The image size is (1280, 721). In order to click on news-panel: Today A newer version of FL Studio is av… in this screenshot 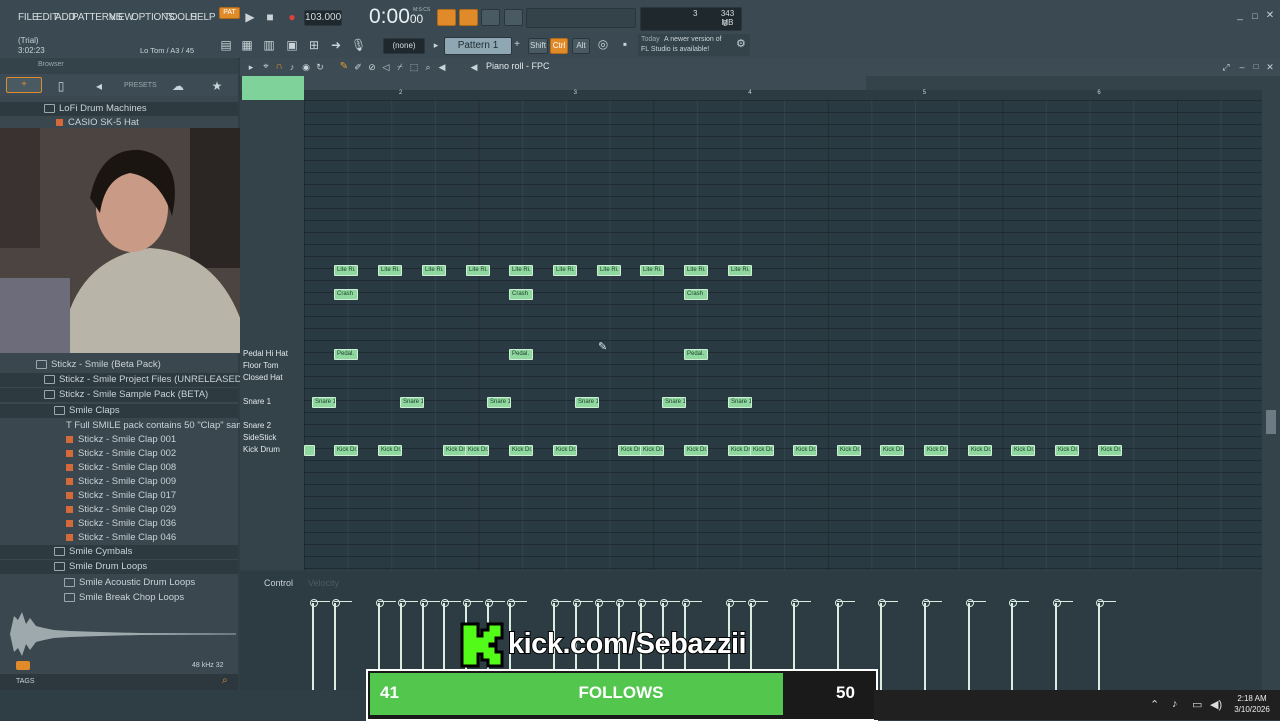, I will do `click(694, 45)`.